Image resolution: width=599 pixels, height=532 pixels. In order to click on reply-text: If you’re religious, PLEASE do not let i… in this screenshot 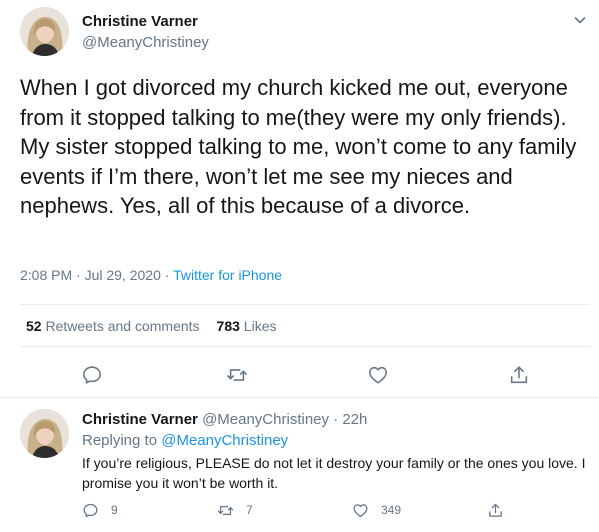, I will do `click(334, 473)`.